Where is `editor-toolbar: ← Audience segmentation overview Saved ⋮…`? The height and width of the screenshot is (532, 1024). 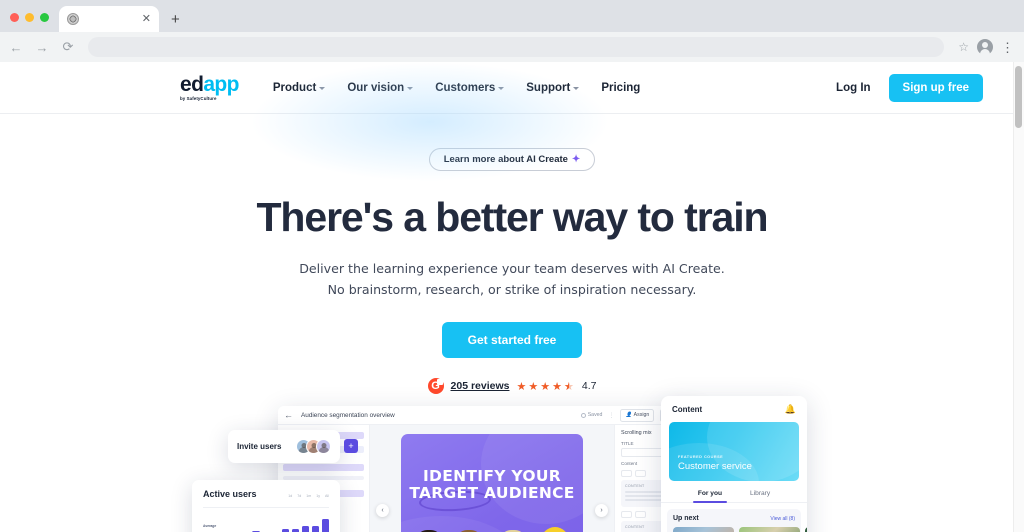
editor-toolbar: ← Audience segmentation overview Saved ⋮… is located at coordinates (489, 415).